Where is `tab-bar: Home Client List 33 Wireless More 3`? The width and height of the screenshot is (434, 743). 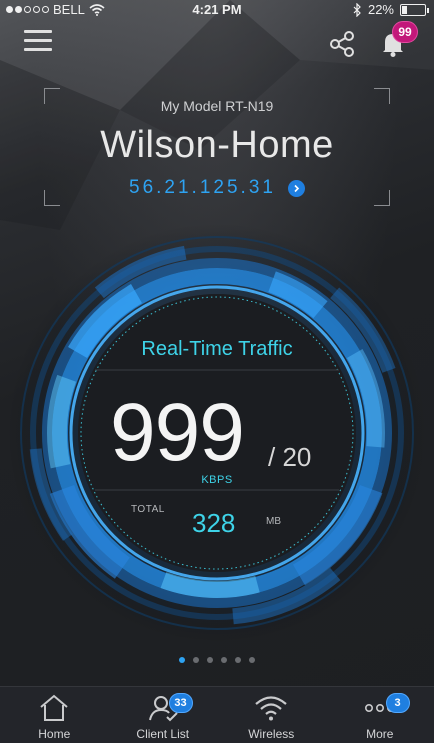
tab-bar: Home Client List 33 Wireless More 3 is located at coordinates (217, 714).